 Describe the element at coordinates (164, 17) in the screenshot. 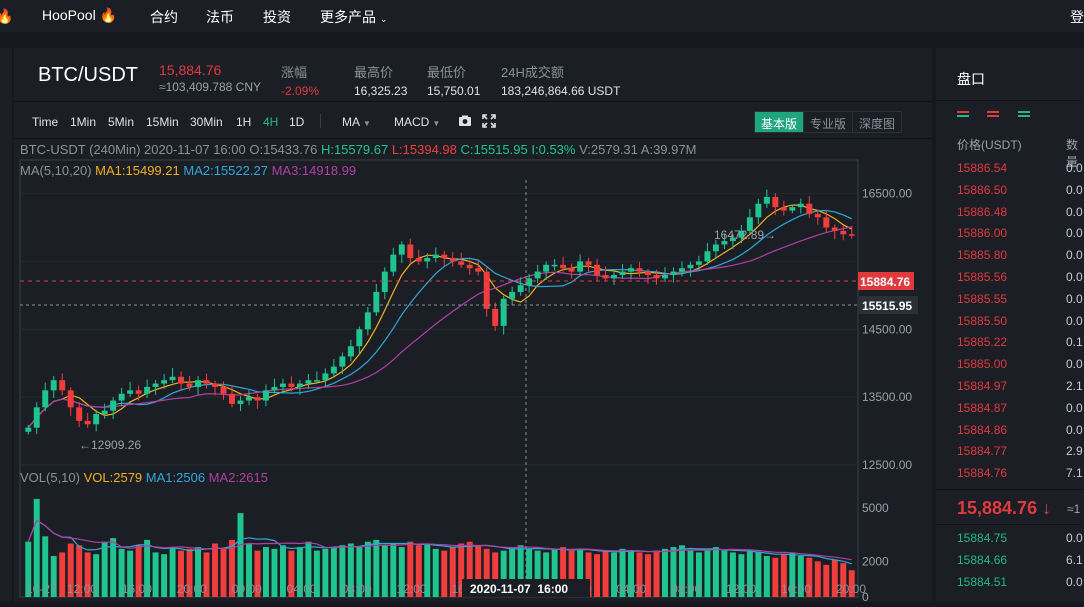

I see `nav-item-contract: 合约` at that location.